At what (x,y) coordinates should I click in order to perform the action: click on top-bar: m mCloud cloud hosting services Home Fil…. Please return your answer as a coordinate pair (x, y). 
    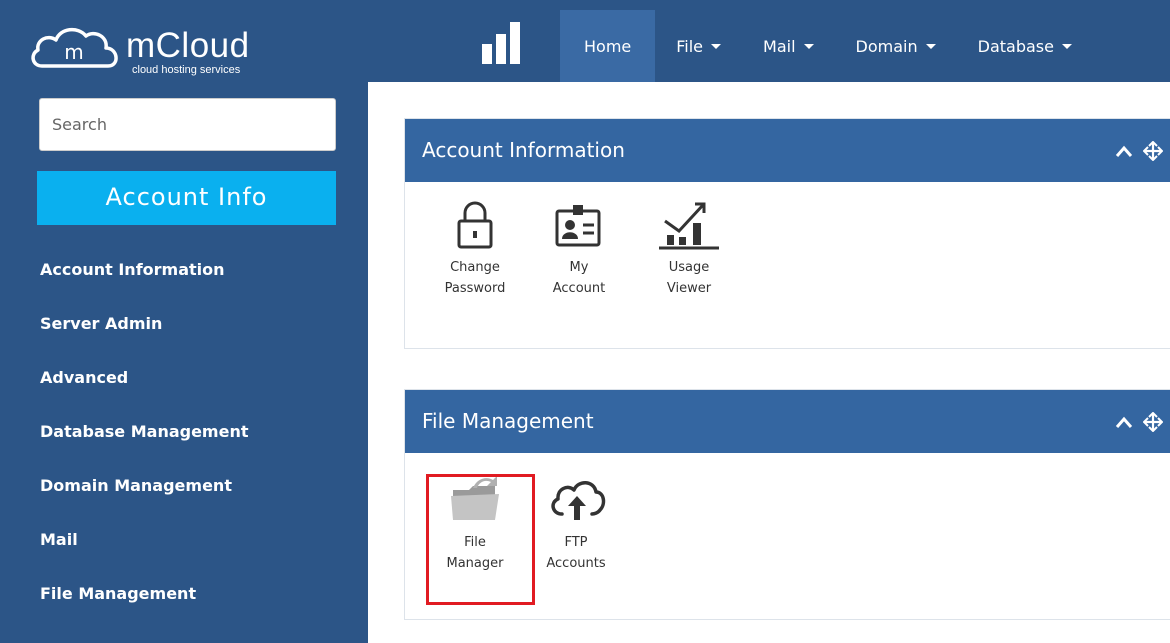
    Looking at the image, I should click on (585, 41).